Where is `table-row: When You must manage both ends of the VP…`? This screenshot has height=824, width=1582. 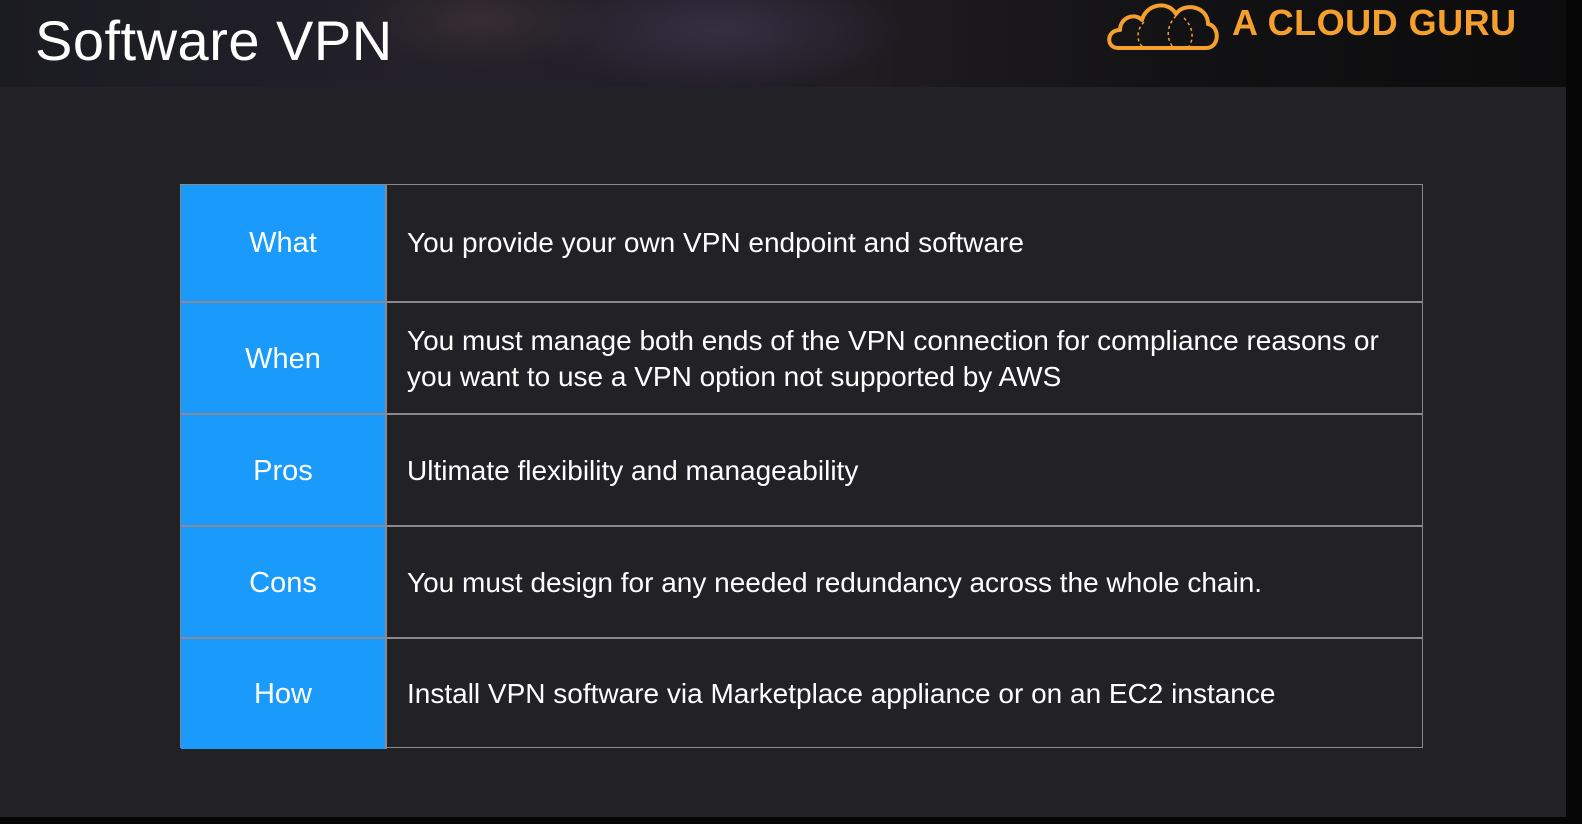 table-row: When You must manage both ends of the VP… is located at coordinates (801, 358).